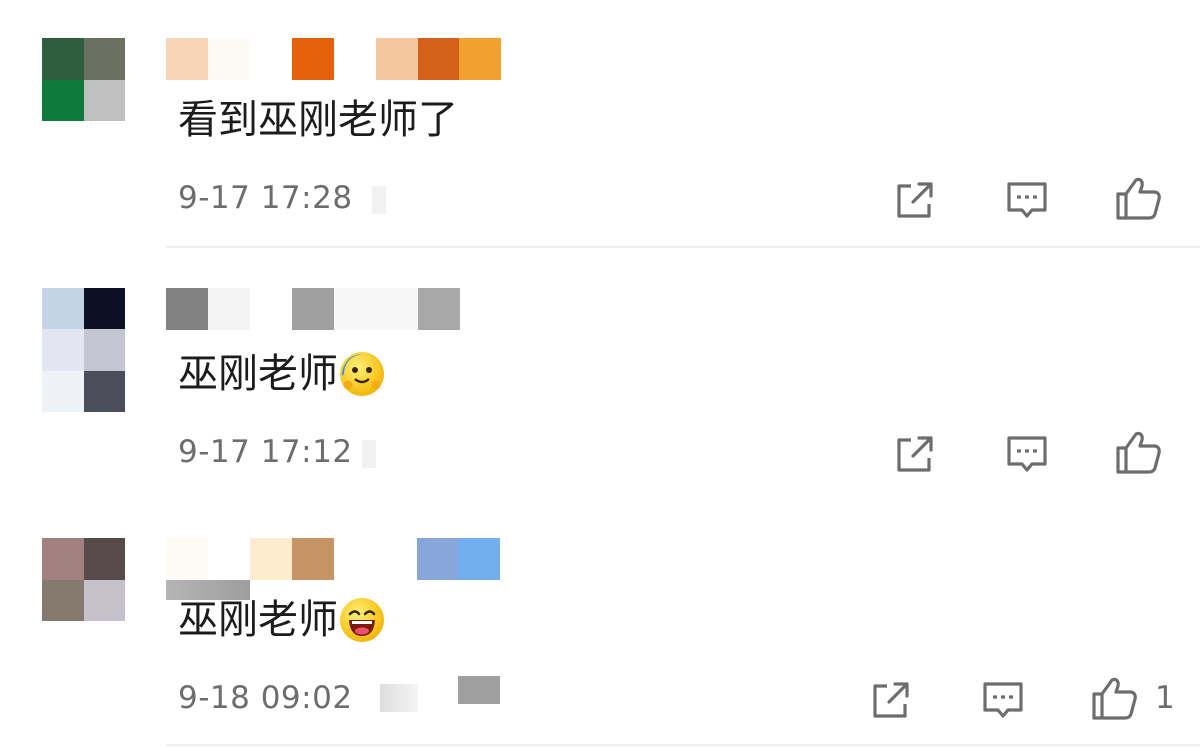 Image resolution: width=1200 pixels, height=747 pixels. I want to click on crying-hug-emoji, so click(362, 374).